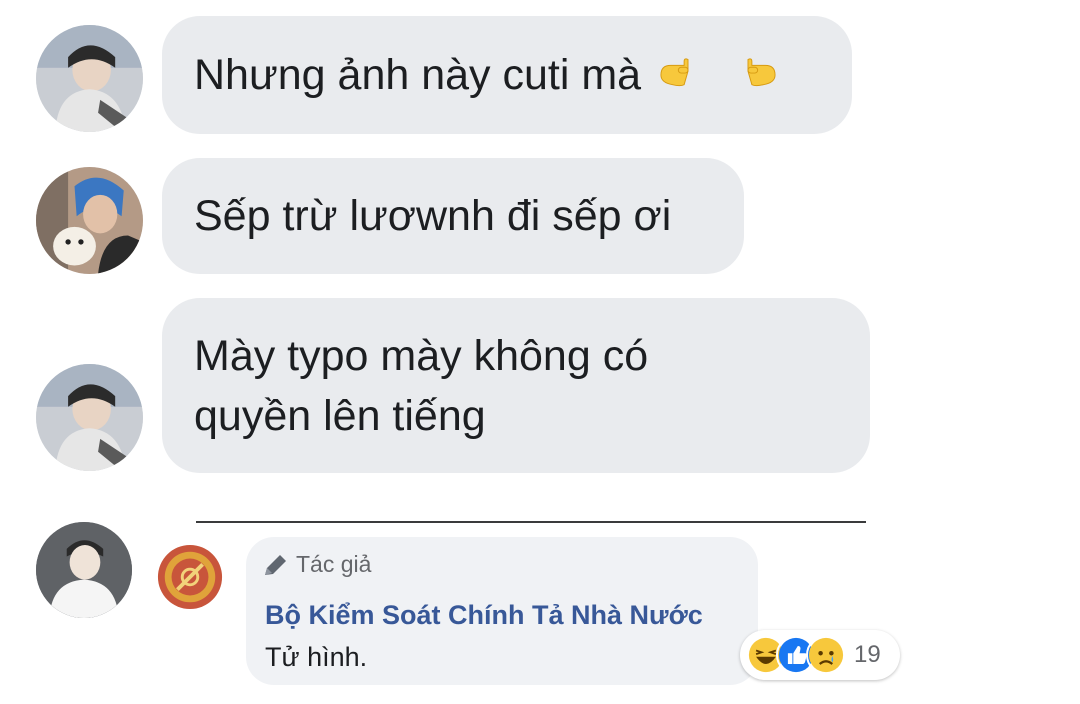  Describe the element at coordinates (190, 577) in the screenshot. I see `page-avatar-seal` at that location.